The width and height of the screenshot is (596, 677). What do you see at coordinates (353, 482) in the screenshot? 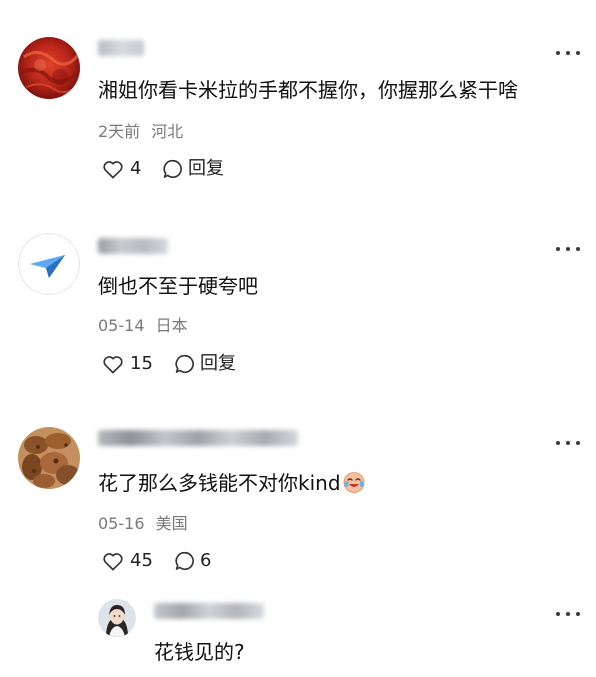
I see `crying-laughing-face-icon` at bounding box center [353, 482].